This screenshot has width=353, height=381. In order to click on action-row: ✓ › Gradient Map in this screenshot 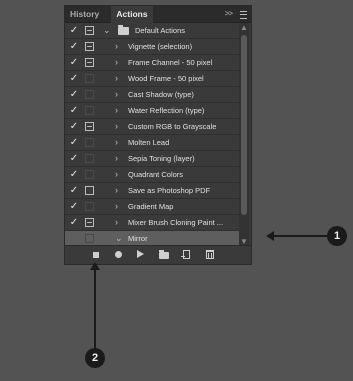, I will do `click(152, 207)`.